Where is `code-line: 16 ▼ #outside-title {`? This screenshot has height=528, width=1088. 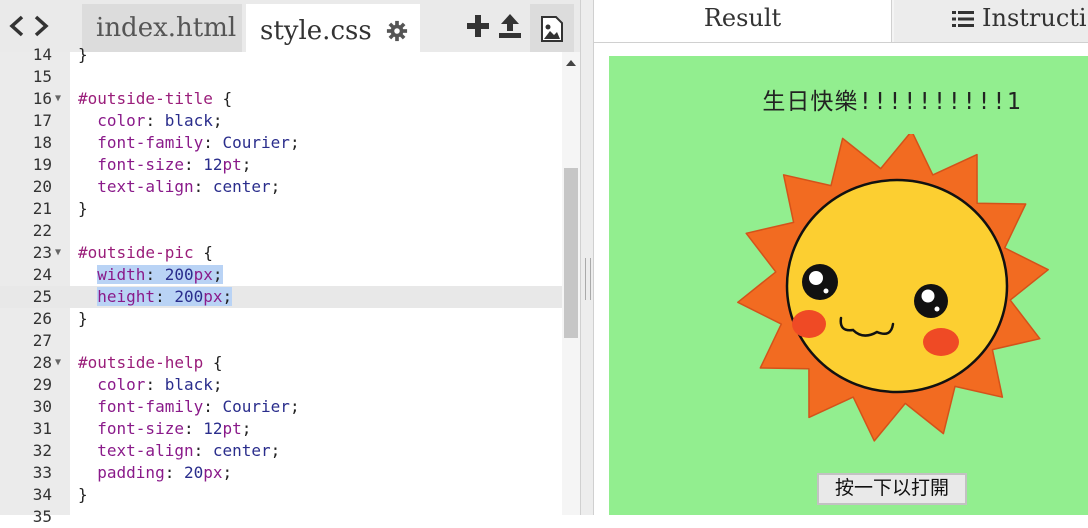 code-line: 16 ▼ #outside-title { is located at coordinates (281, 99).